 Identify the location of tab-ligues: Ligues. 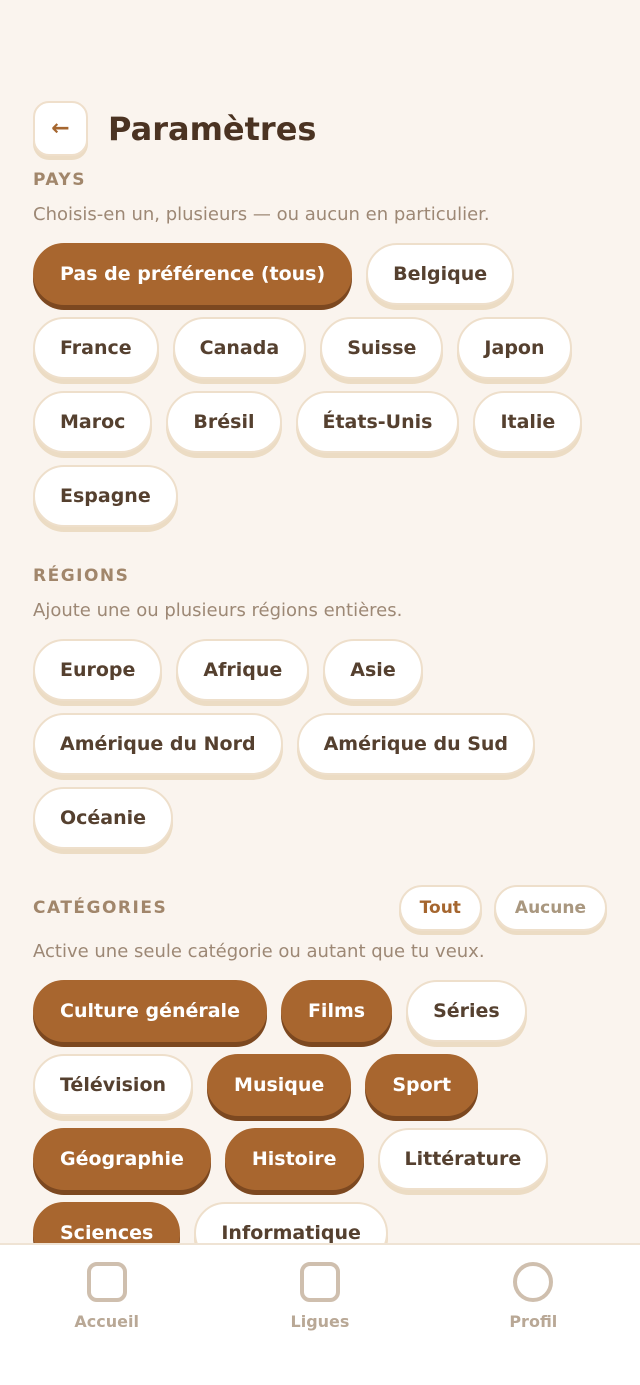
(320, 1315).